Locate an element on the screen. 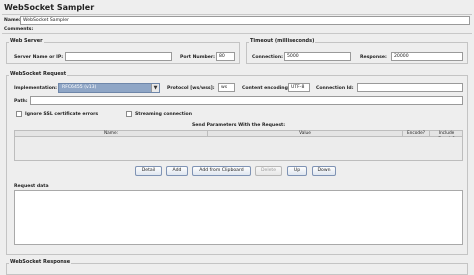 This screenshot has height=275, width=474. down-button: Down is located at coordinates (324, 171).